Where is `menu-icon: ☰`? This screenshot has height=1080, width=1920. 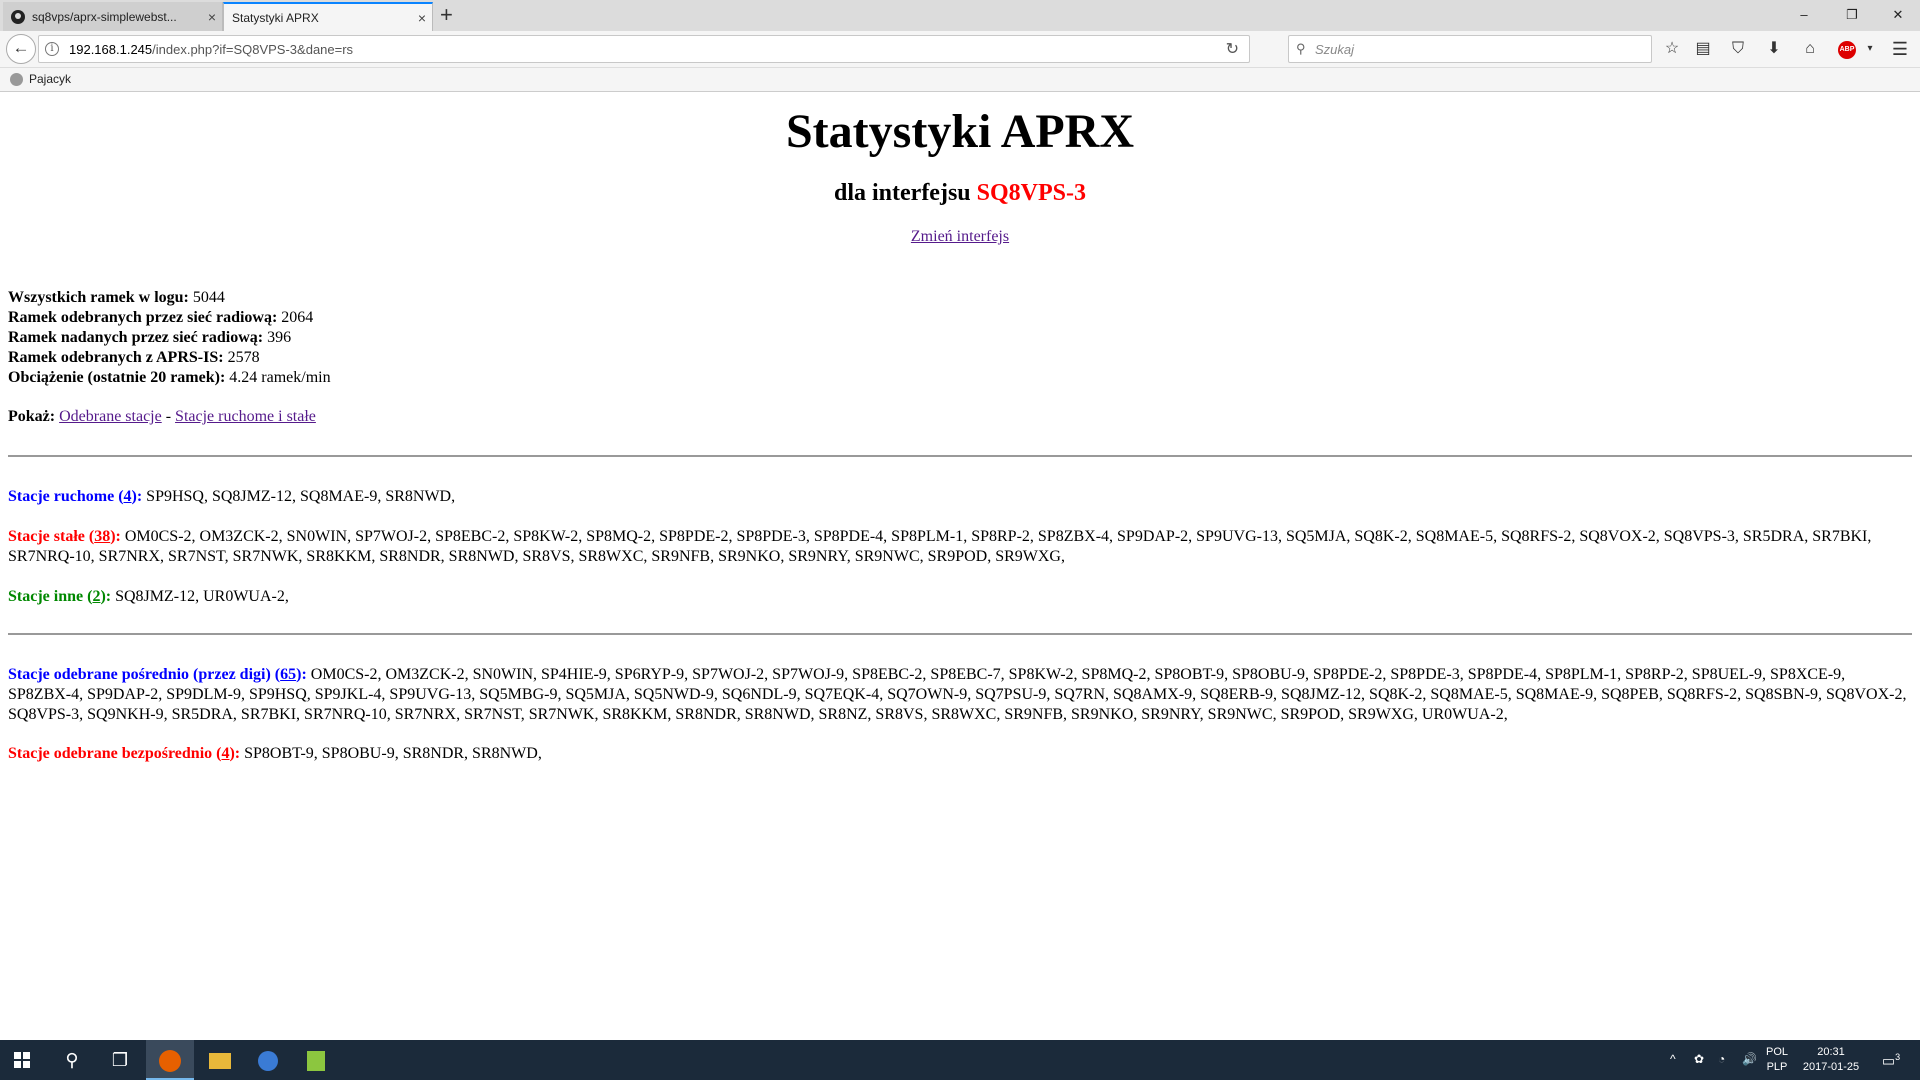 menu-icon: ☰ is located at coordinates (1900, 49).